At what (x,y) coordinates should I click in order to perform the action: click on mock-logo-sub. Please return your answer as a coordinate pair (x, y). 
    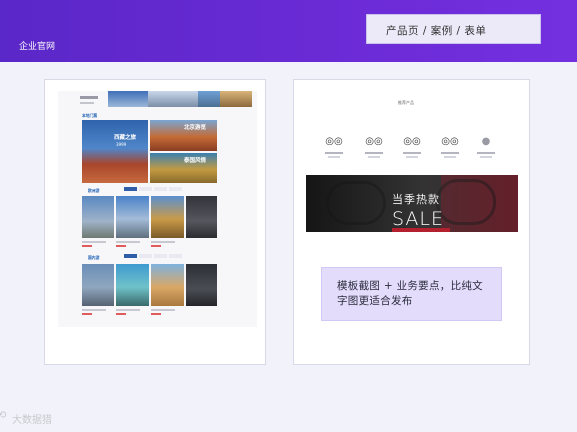
    Looking at the image, I should click on (87, 103).